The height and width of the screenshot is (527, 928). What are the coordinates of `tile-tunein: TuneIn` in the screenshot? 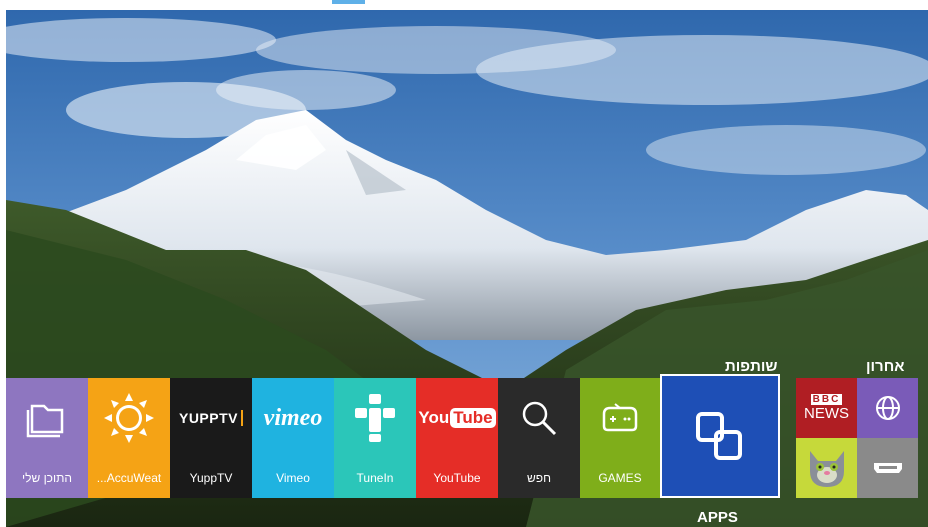 It's located at (375, 438).